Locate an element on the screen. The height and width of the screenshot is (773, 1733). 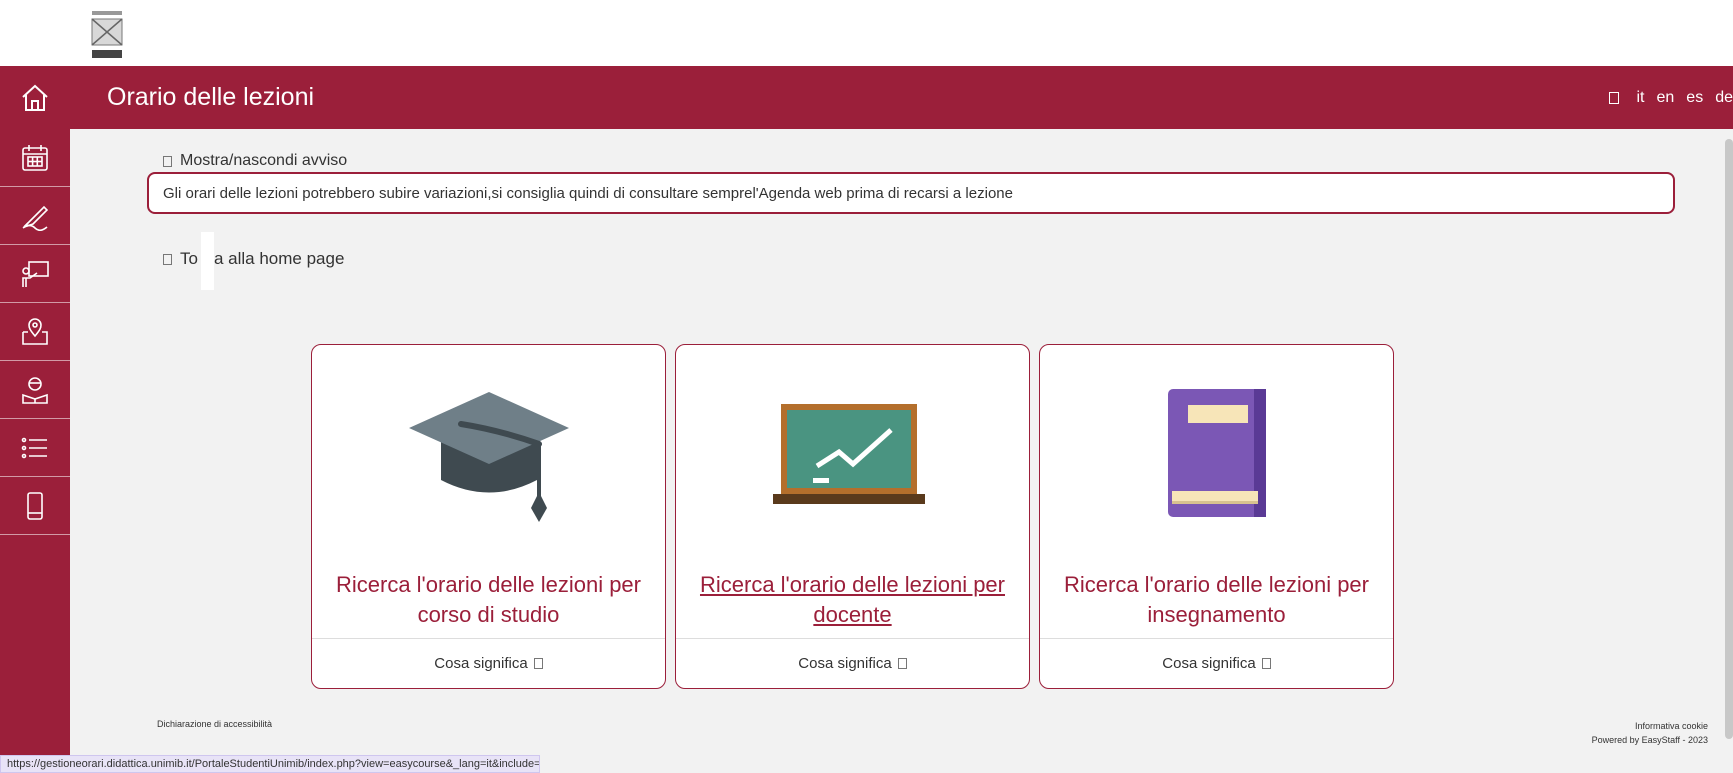
teacher-board-icon is located at coordinates (35, 273).